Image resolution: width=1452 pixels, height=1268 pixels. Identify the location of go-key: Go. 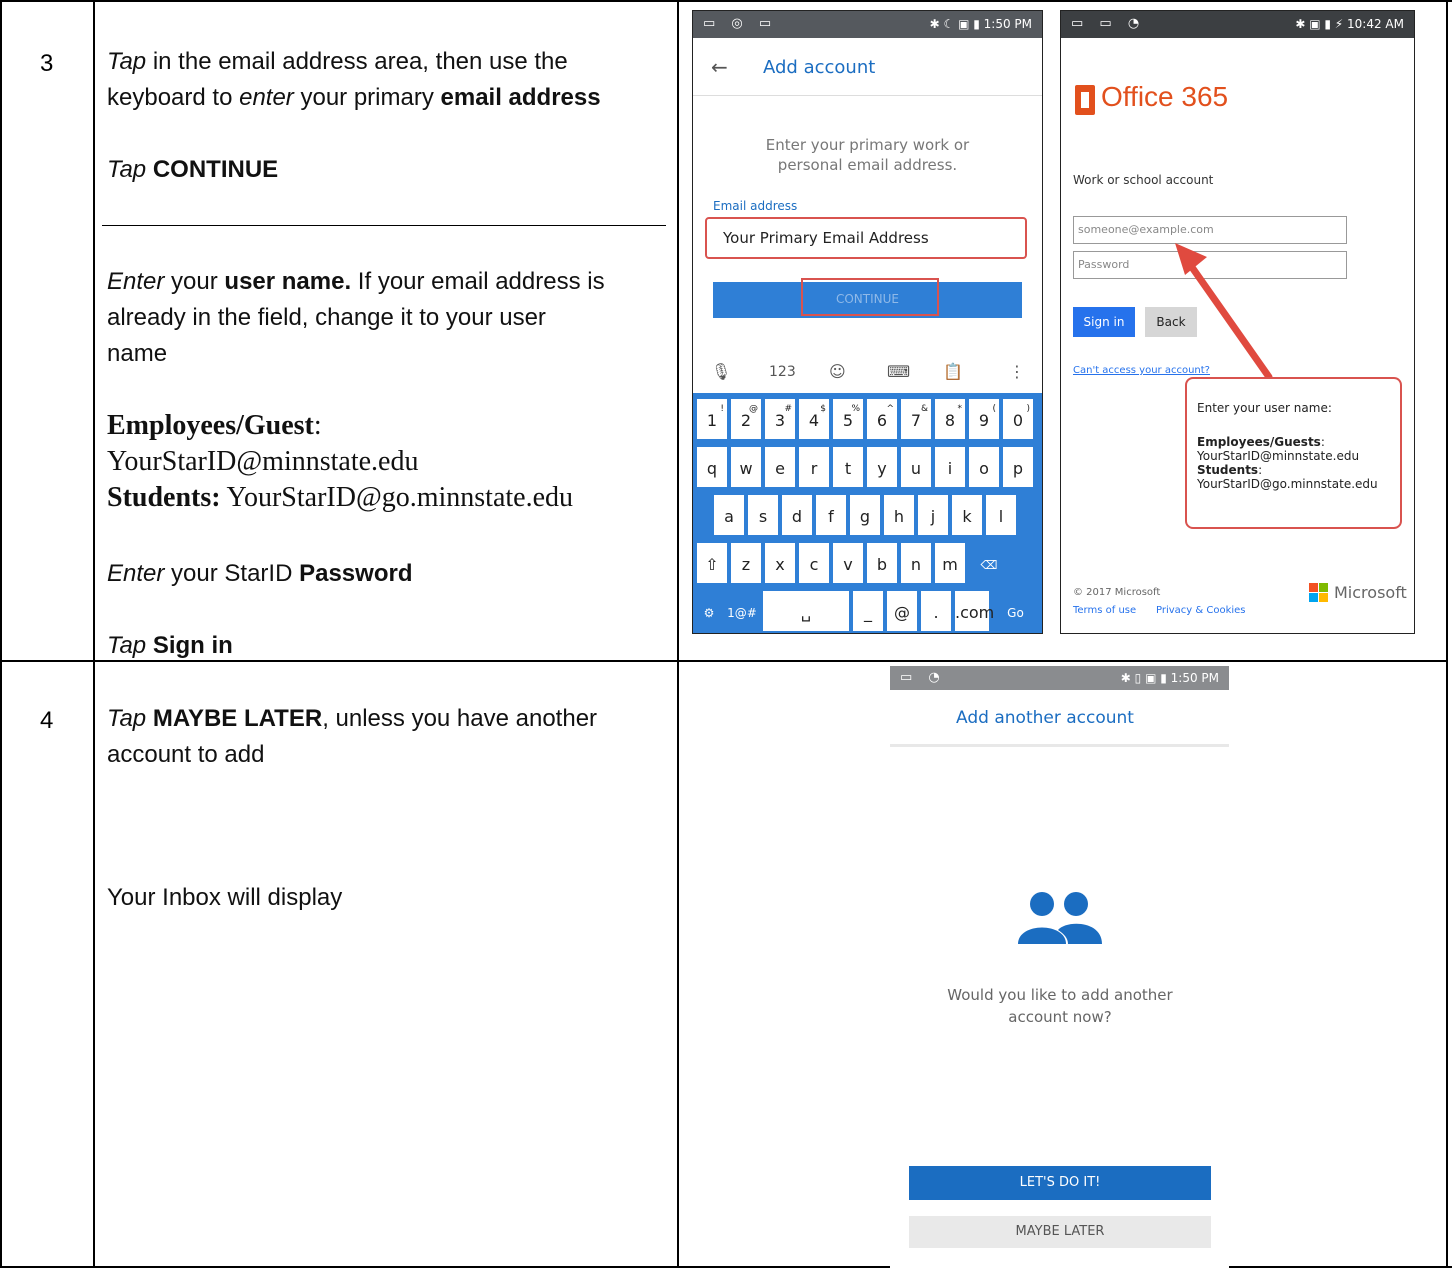
(1015, 611).